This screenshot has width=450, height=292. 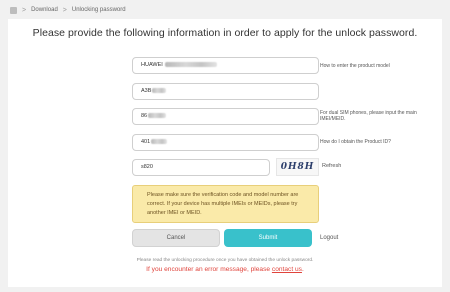 What do you see at coordinates (13, 10) in the screenshot?
I see `home-icon` at bounding box center [13, 10].